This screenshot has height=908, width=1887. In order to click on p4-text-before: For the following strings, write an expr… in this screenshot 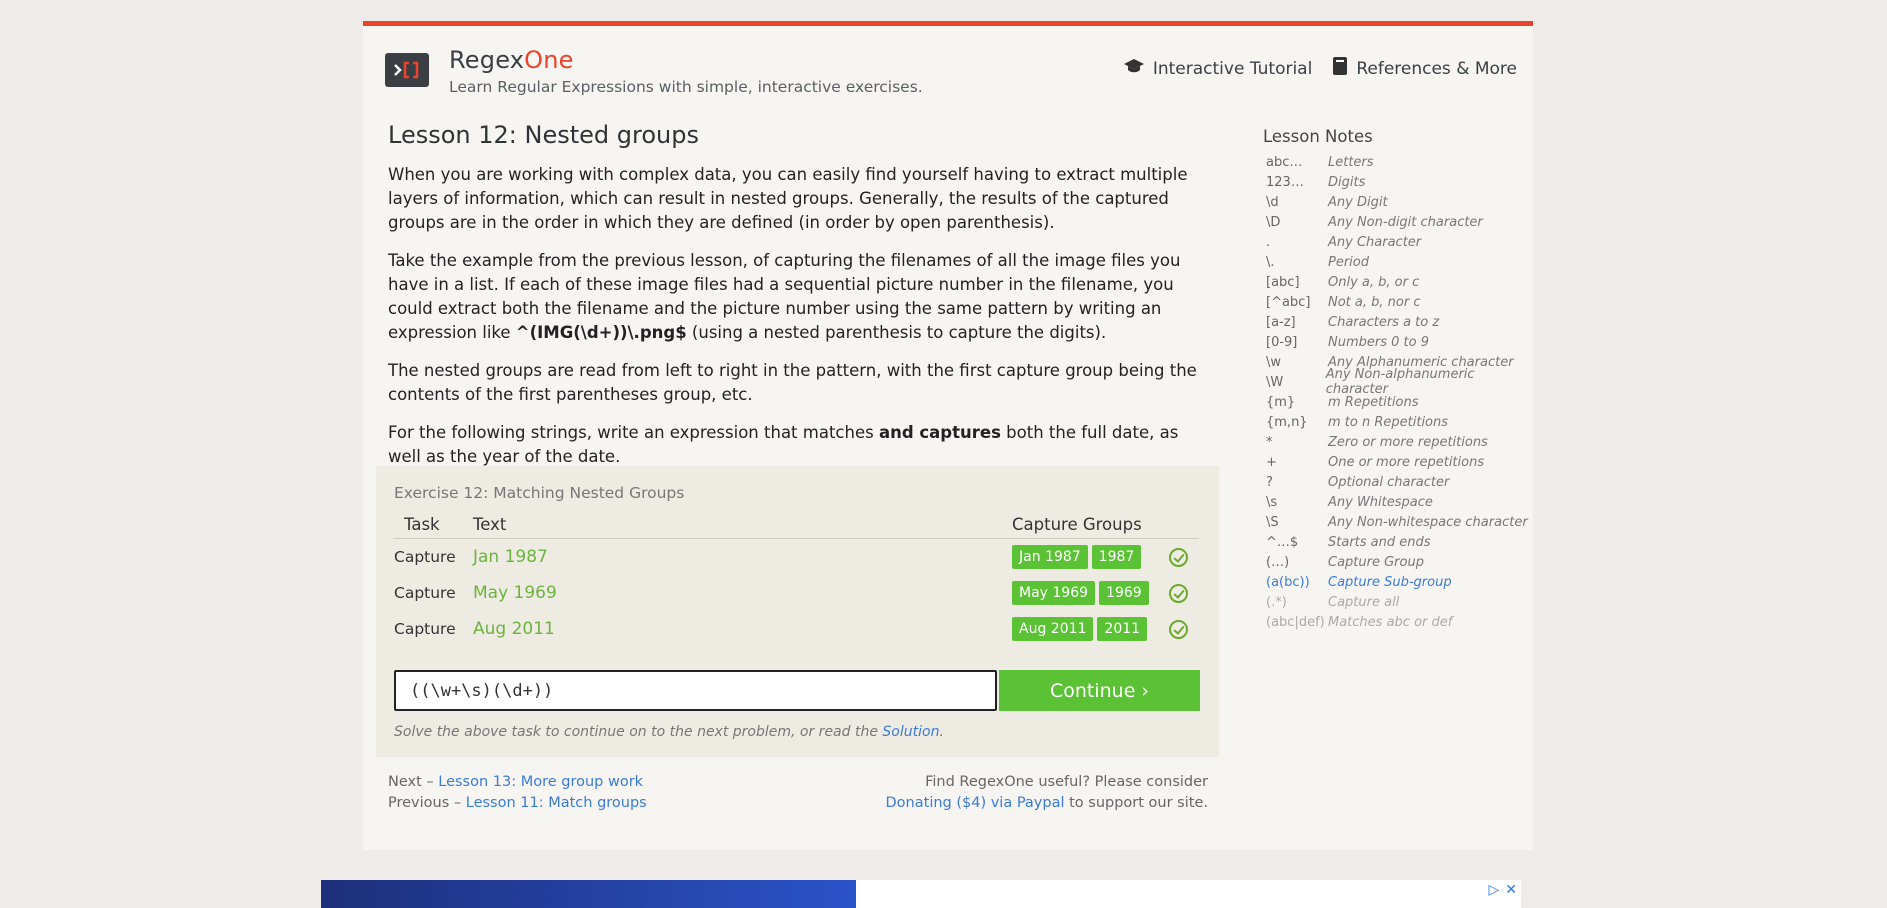, I will do `click(633, 432)`.